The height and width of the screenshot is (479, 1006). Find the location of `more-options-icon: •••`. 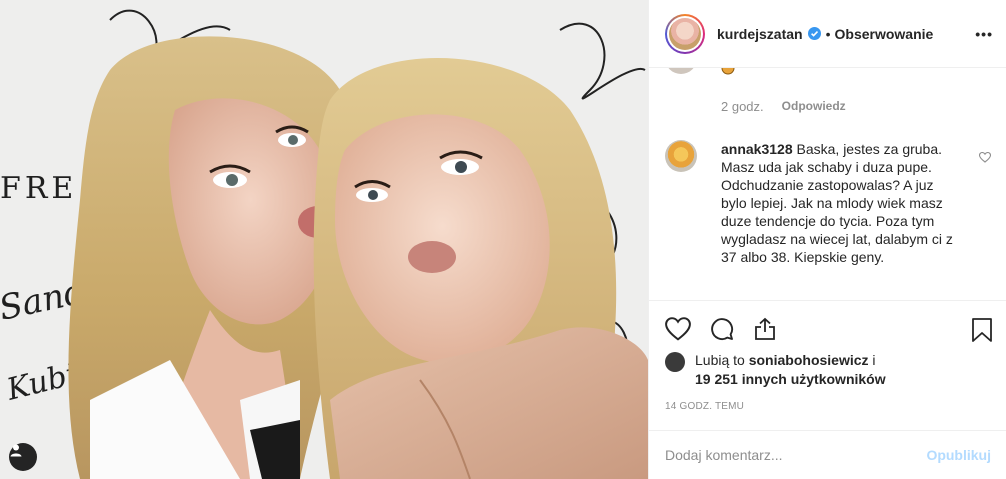

more-options-icon: ••• is located at coordinates (984, 34).